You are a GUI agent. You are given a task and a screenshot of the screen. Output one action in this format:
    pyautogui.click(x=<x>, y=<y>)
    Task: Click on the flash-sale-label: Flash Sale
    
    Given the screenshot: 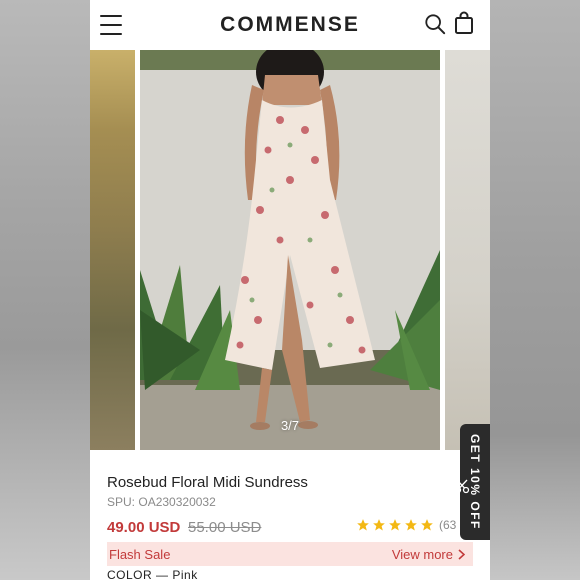 What is the action you would take?
    pyautogui.click(x=140, y=554)
    